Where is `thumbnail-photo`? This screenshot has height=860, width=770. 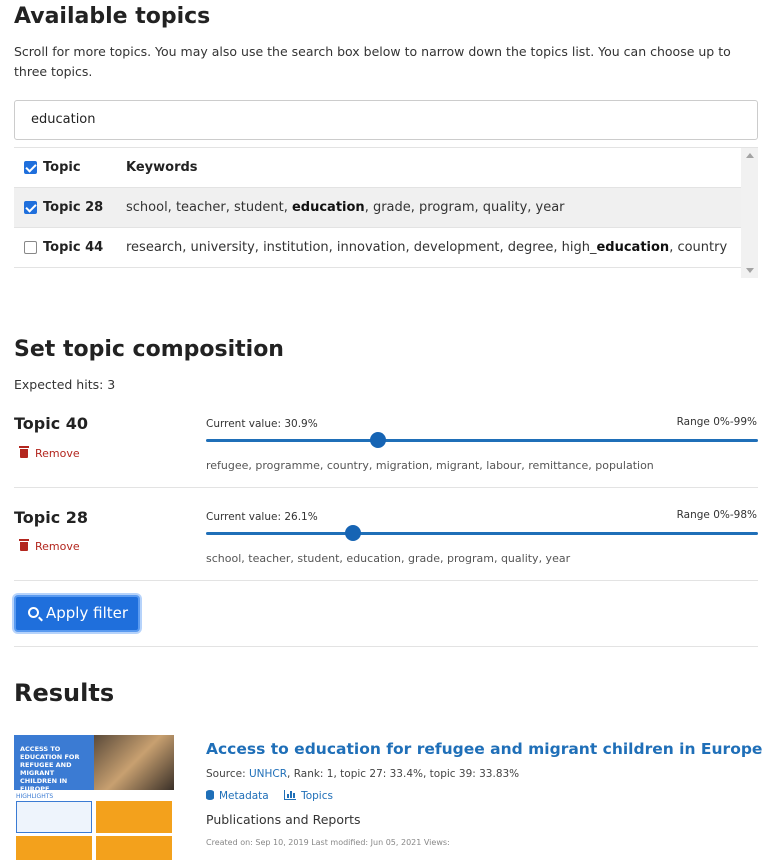 thumbnail-photo is located at coordinates (134, 762).